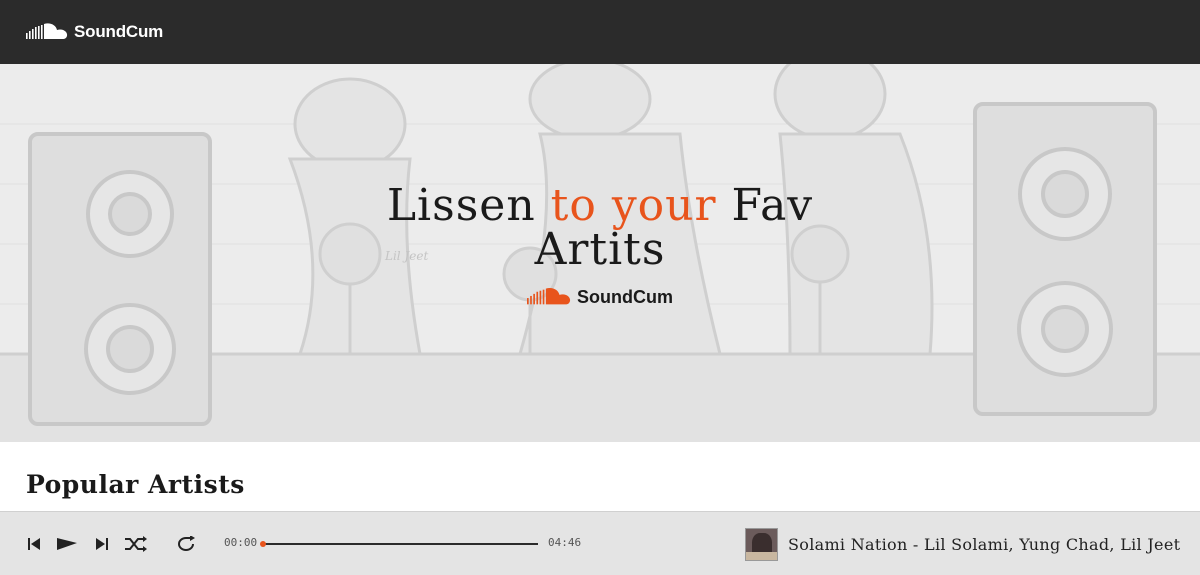  I want to click on brand-name: SoundCum, so click(119, 31).